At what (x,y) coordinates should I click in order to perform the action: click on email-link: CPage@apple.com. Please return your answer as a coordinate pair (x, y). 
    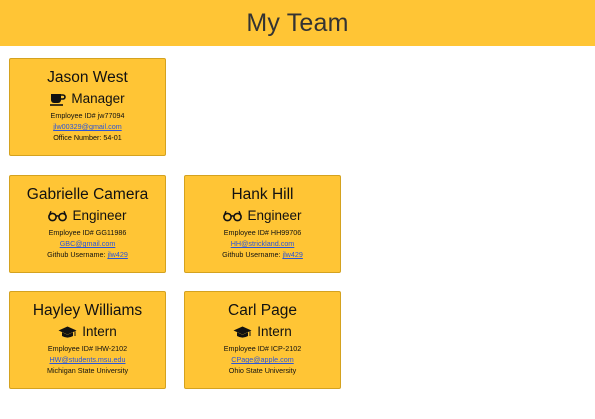
    Looking at the image, I should click on (262, 359).